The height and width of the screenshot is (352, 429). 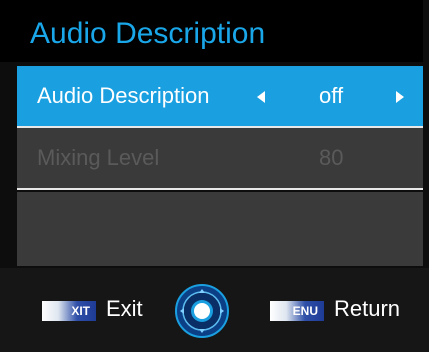 What do you see at coordinates (69, 311) in the screenshot?
I see `exit-key-icon: XIT` at bounding box center [69, 311].